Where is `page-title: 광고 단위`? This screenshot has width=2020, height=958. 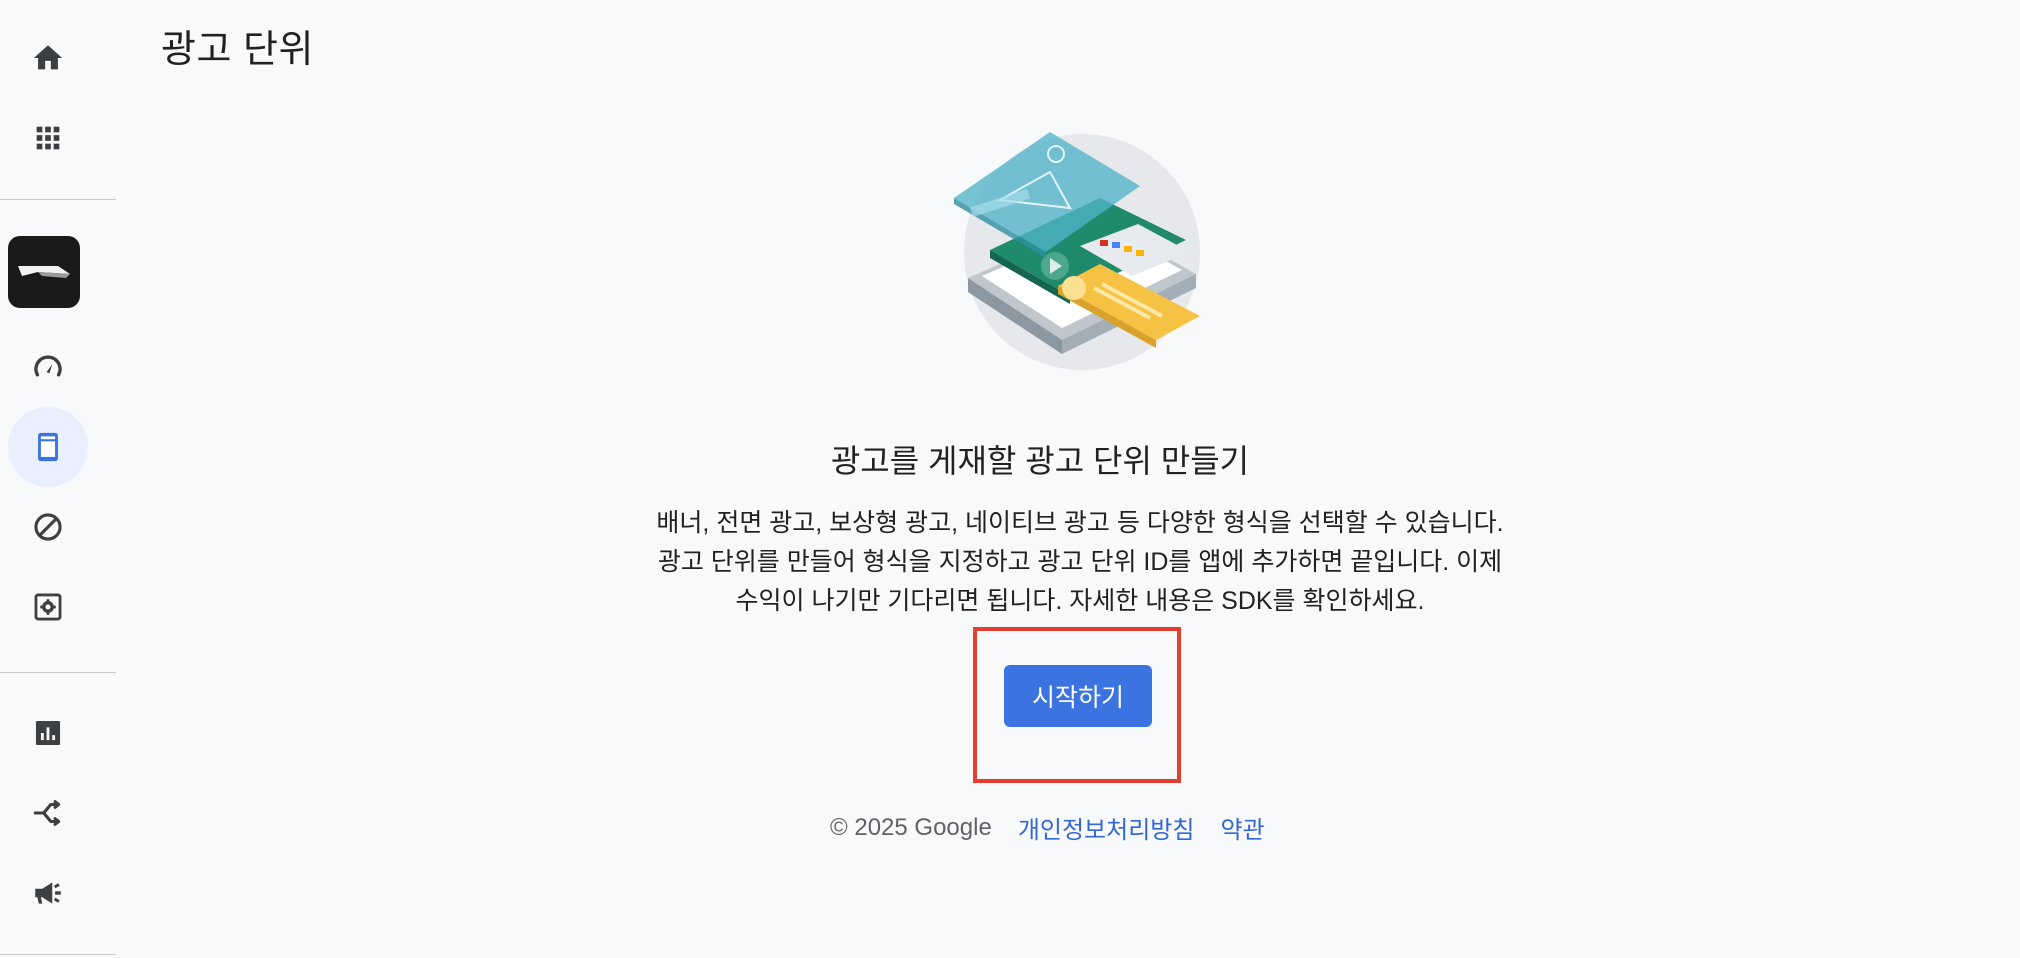
page-title: 광고 단위 is located at coordinates (237, 50).